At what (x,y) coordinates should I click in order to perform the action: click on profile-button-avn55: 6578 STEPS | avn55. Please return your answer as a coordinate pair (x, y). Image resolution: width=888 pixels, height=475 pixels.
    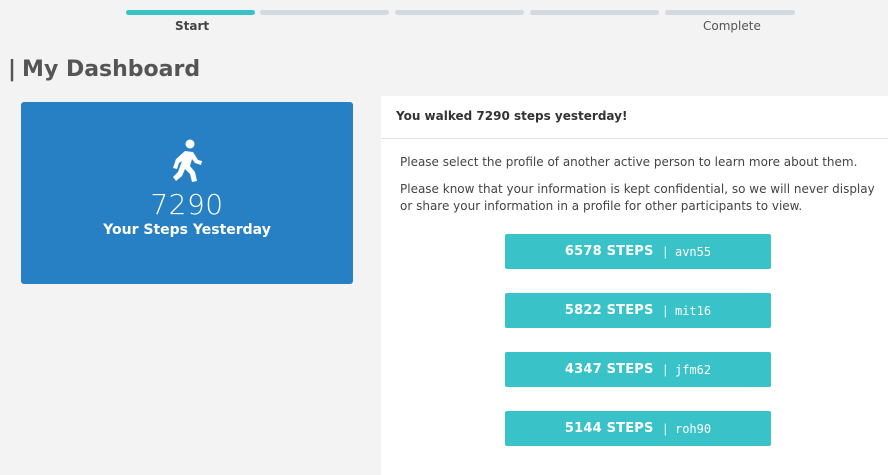
    Looking at the image, I should click on (638, 251).